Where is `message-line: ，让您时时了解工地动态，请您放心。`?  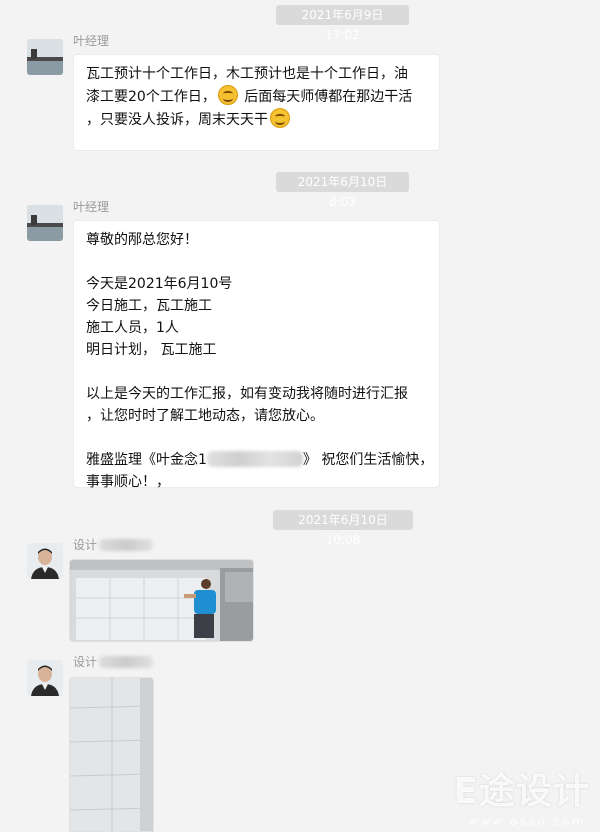 message-line: ，让您时时了解工地动态，请您放心。 is located at coordinates (205, 416).